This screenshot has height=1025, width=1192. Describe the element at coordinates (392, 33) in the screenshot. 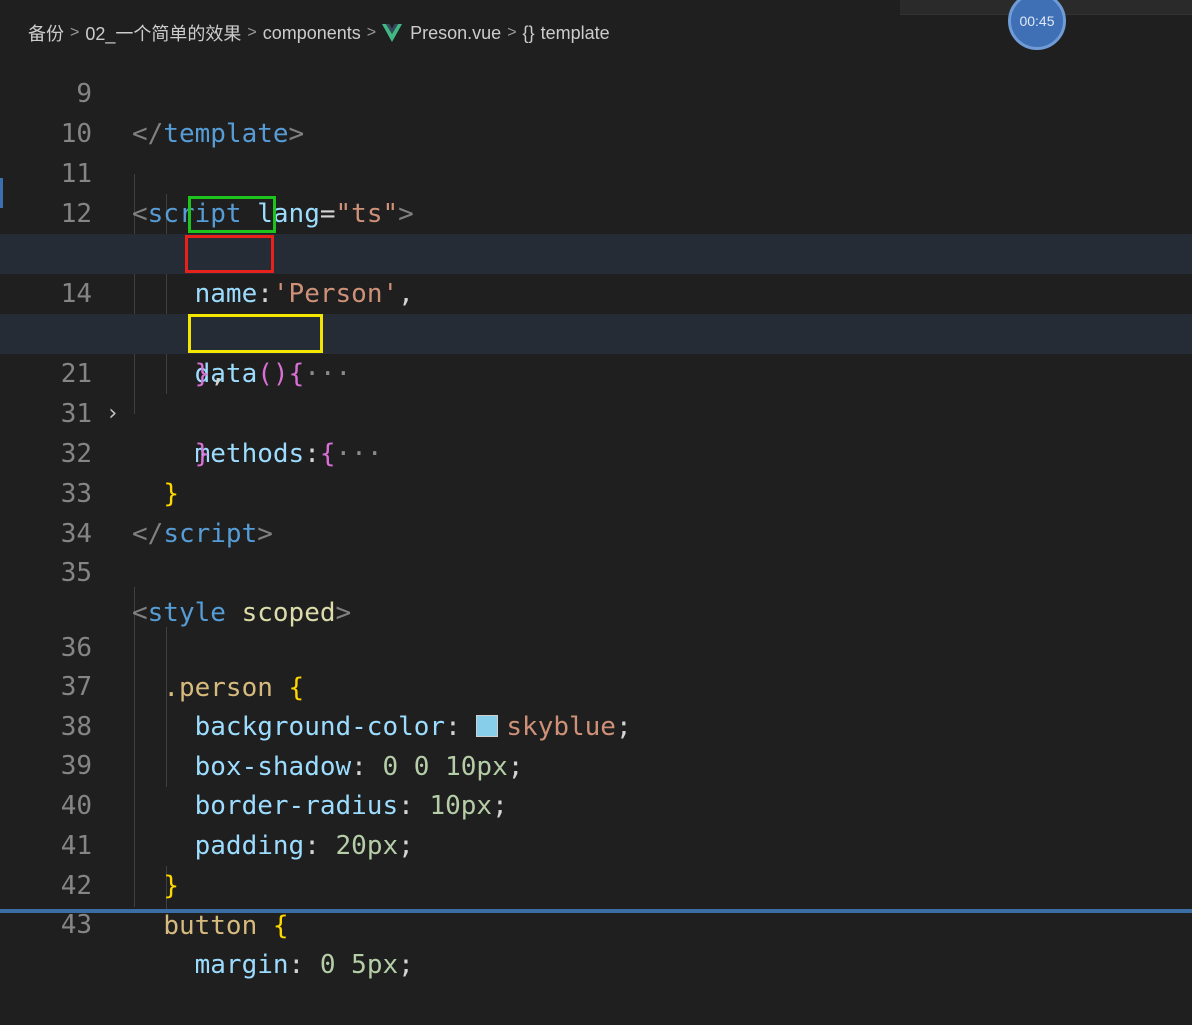

I see `vue-logo-icon` at that location.